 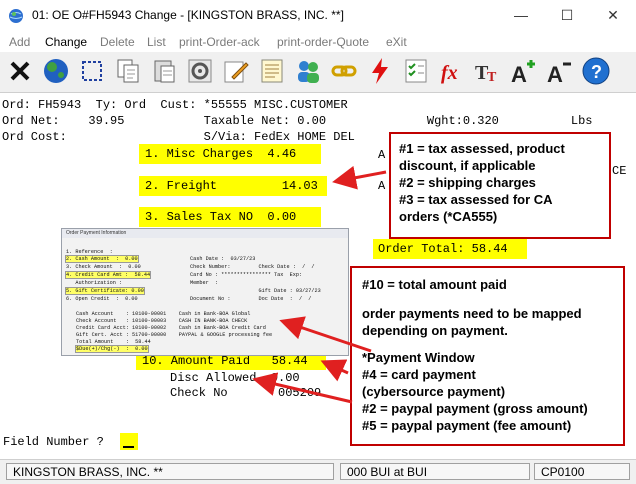 What do you see at coordinates (472, 313) in the screenshot?
I see `callout-line: order payments need to be mapped` at bounding box center [472, 313].